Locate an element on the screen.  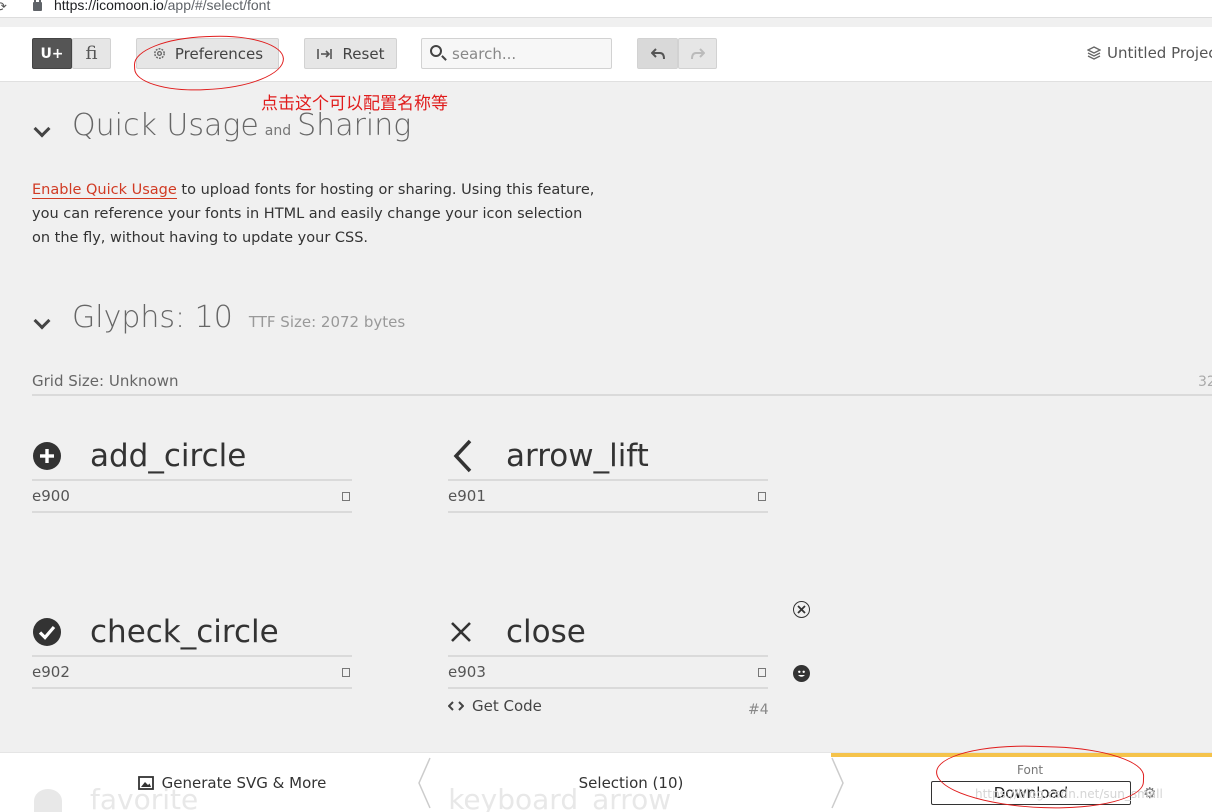
glyph-code: e902 is located at coordinates (51, 672).